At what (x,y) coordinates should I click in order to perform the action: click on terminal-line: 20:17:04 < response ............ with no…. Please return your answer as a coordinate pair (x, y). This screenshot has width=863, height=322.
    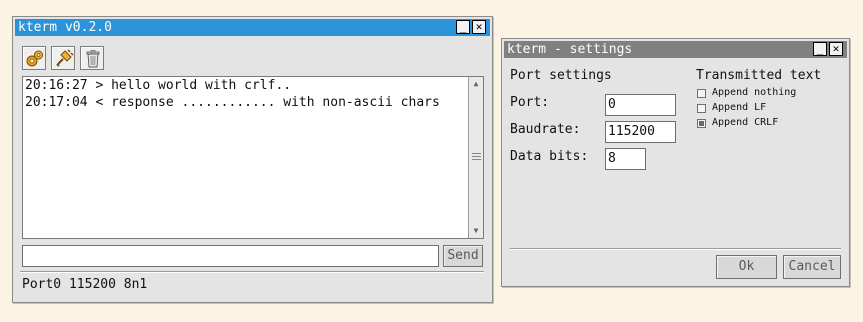
    Looking at the image, I should click on (232, 102).